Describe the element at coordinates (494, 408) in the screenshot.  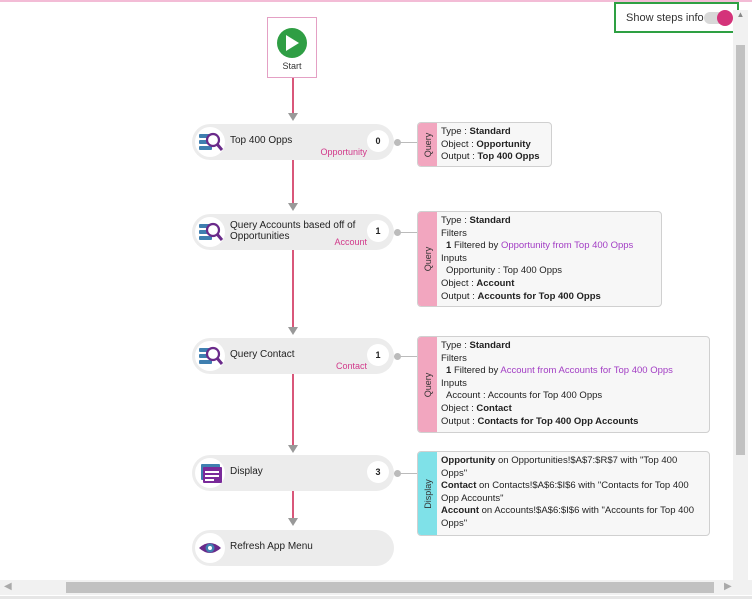
I see `card-value: Contact` at that location.